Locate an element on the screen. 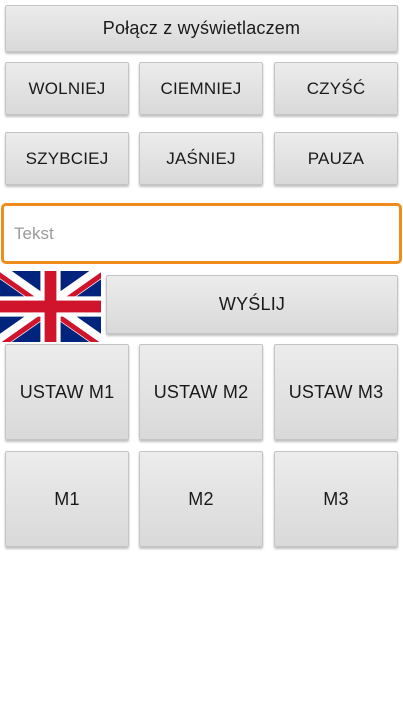 The image size is (403, 716). m2-button: M2 is located at coordinates (201, 499).